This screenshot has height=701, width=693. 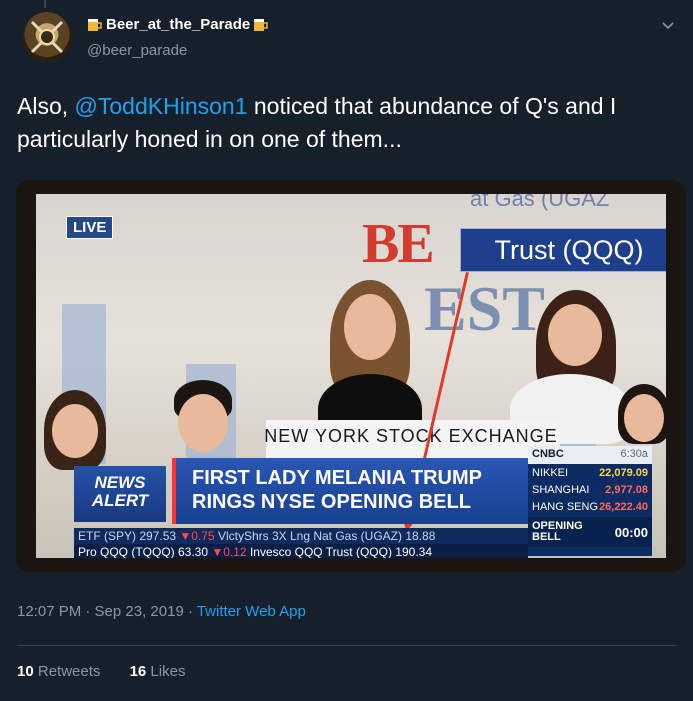 What do you see at coordinates (563, 250) in the screenshot?
I see `trust-banner: Trust (QQQ)` at bounding box center [563, 250].